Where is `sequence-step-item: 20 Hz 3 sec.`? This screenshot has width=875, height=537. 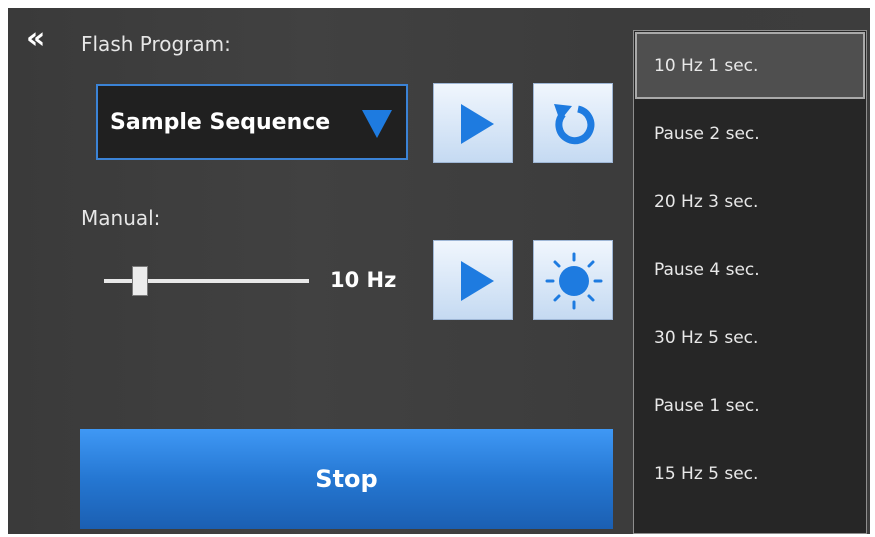 sequence-step-item: 20 Hz 3 sec. is located at coordinates (750, 202).